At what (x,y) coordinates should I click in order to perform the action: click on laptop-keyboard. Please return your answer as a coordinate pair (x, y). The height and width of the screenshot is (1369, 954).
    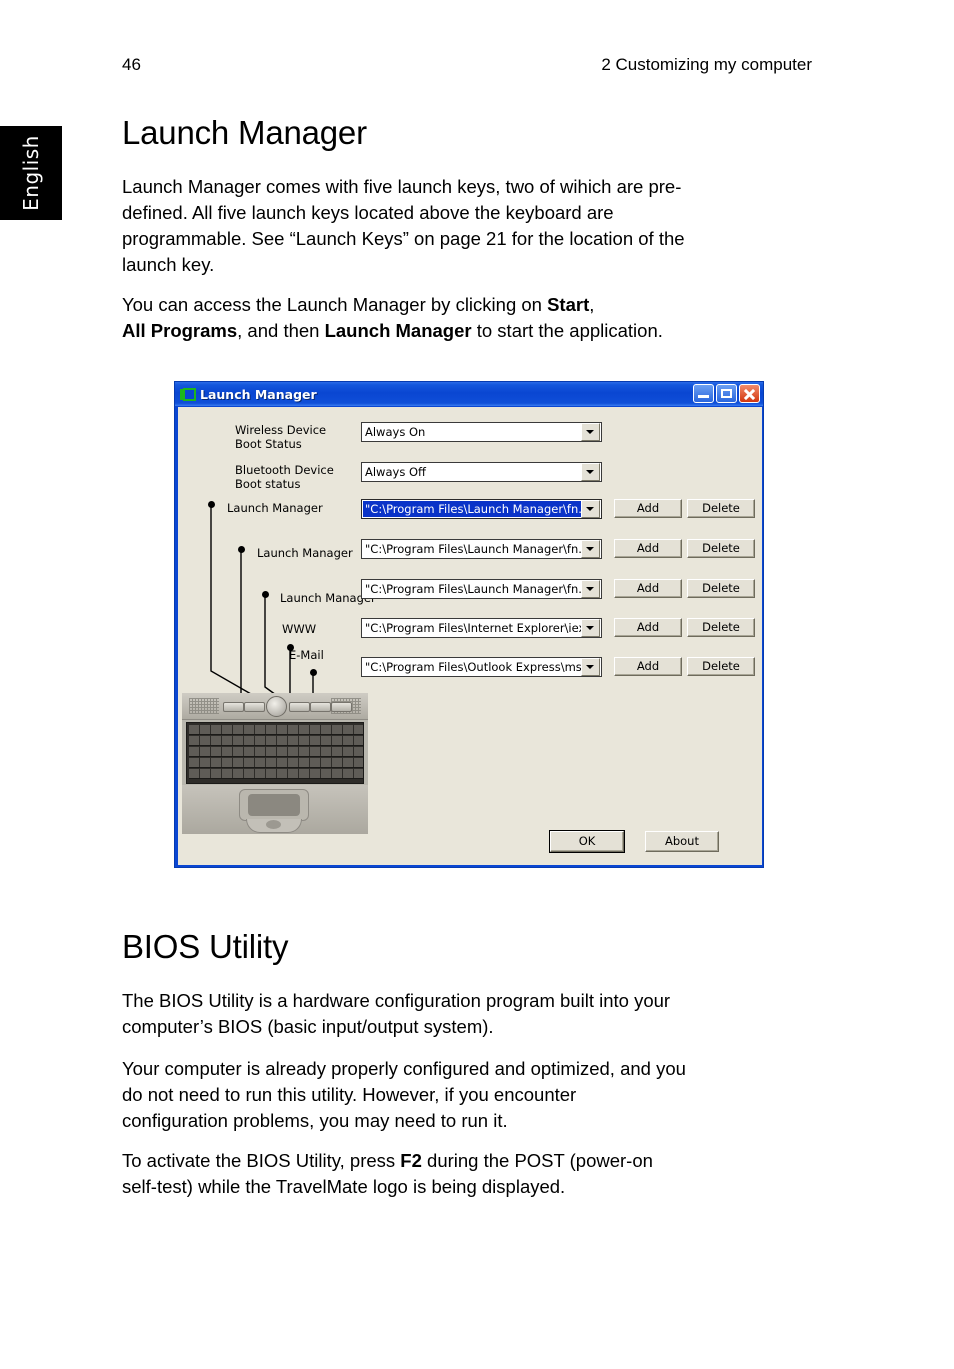
    Looking at the image, I should click on (275, 753).